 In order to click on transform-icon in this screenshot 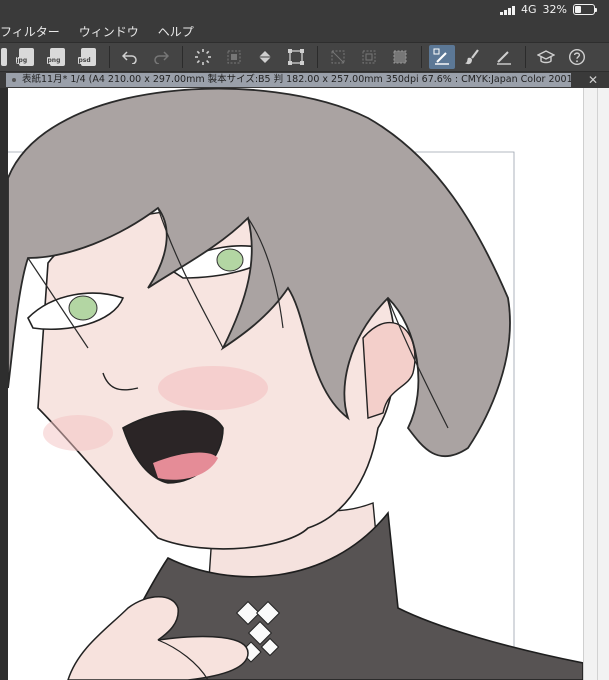, I will do `click(296, 57)`.